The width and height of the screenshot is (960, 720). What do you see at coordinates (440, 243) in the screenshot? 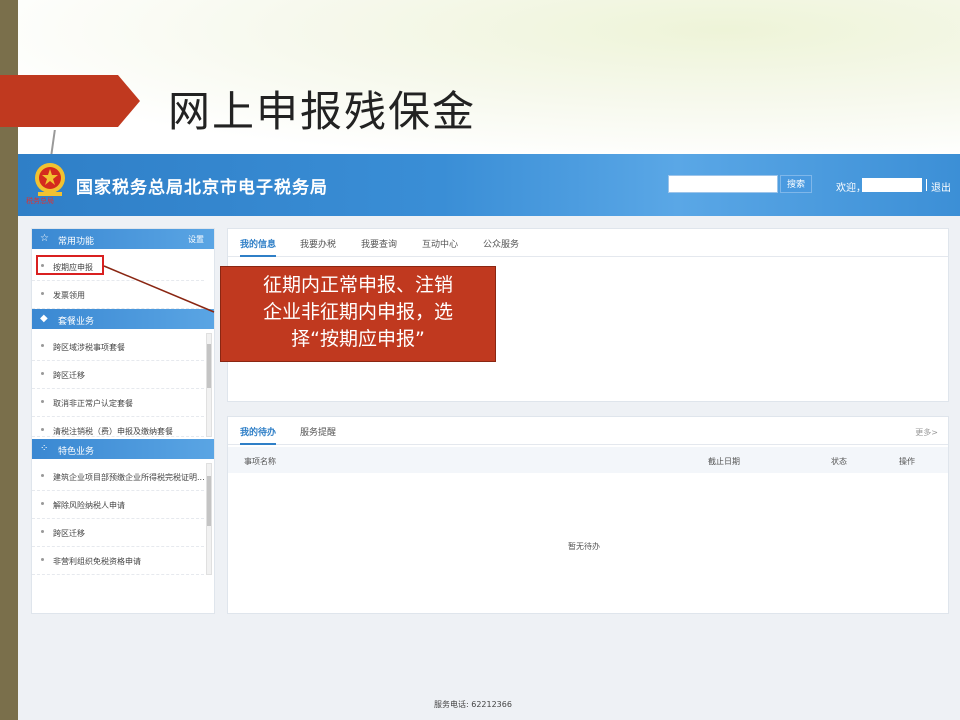
I see `tab-interaction-center: 互动中心` at bounding box center [440, 243].